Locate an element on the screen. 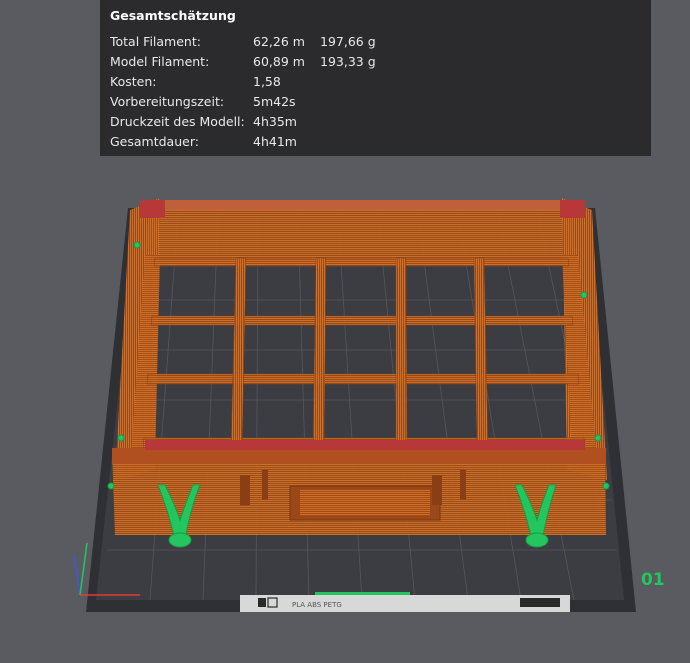 Image resolution: width=690 pixels, height=663 pixels. estimate-row-total-filament: Total Filament: 62,26 m 197,66 g is located at coordinates (375, 41).